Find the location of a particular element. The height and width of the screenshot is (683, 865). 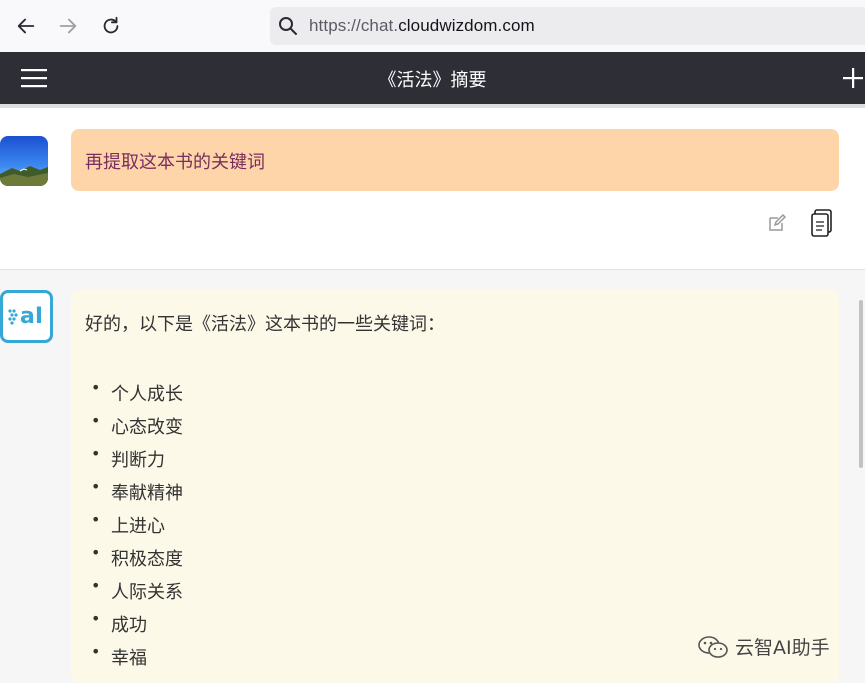

wechat-icon is located at coordinates (713, 646).